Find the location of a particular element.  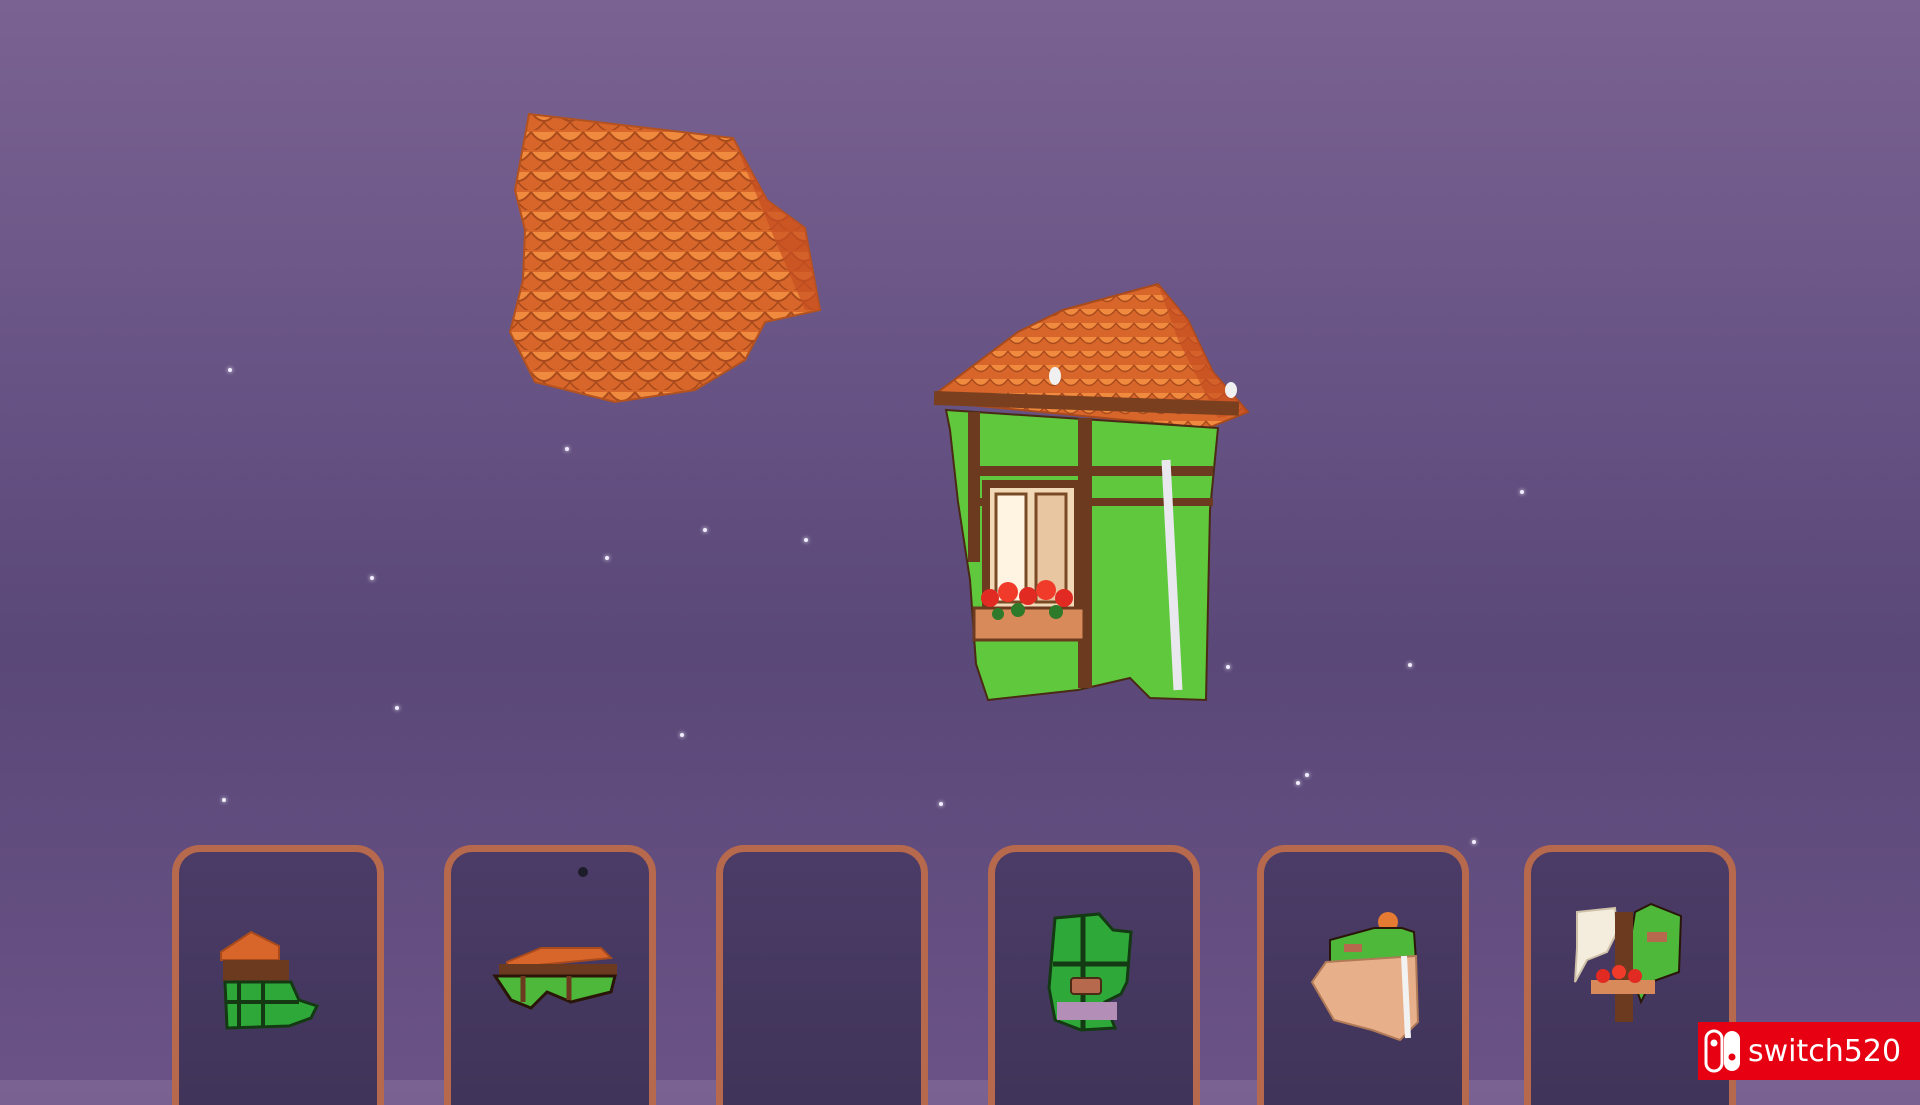

roof-tile-piece is located at coordinates (665, 260).